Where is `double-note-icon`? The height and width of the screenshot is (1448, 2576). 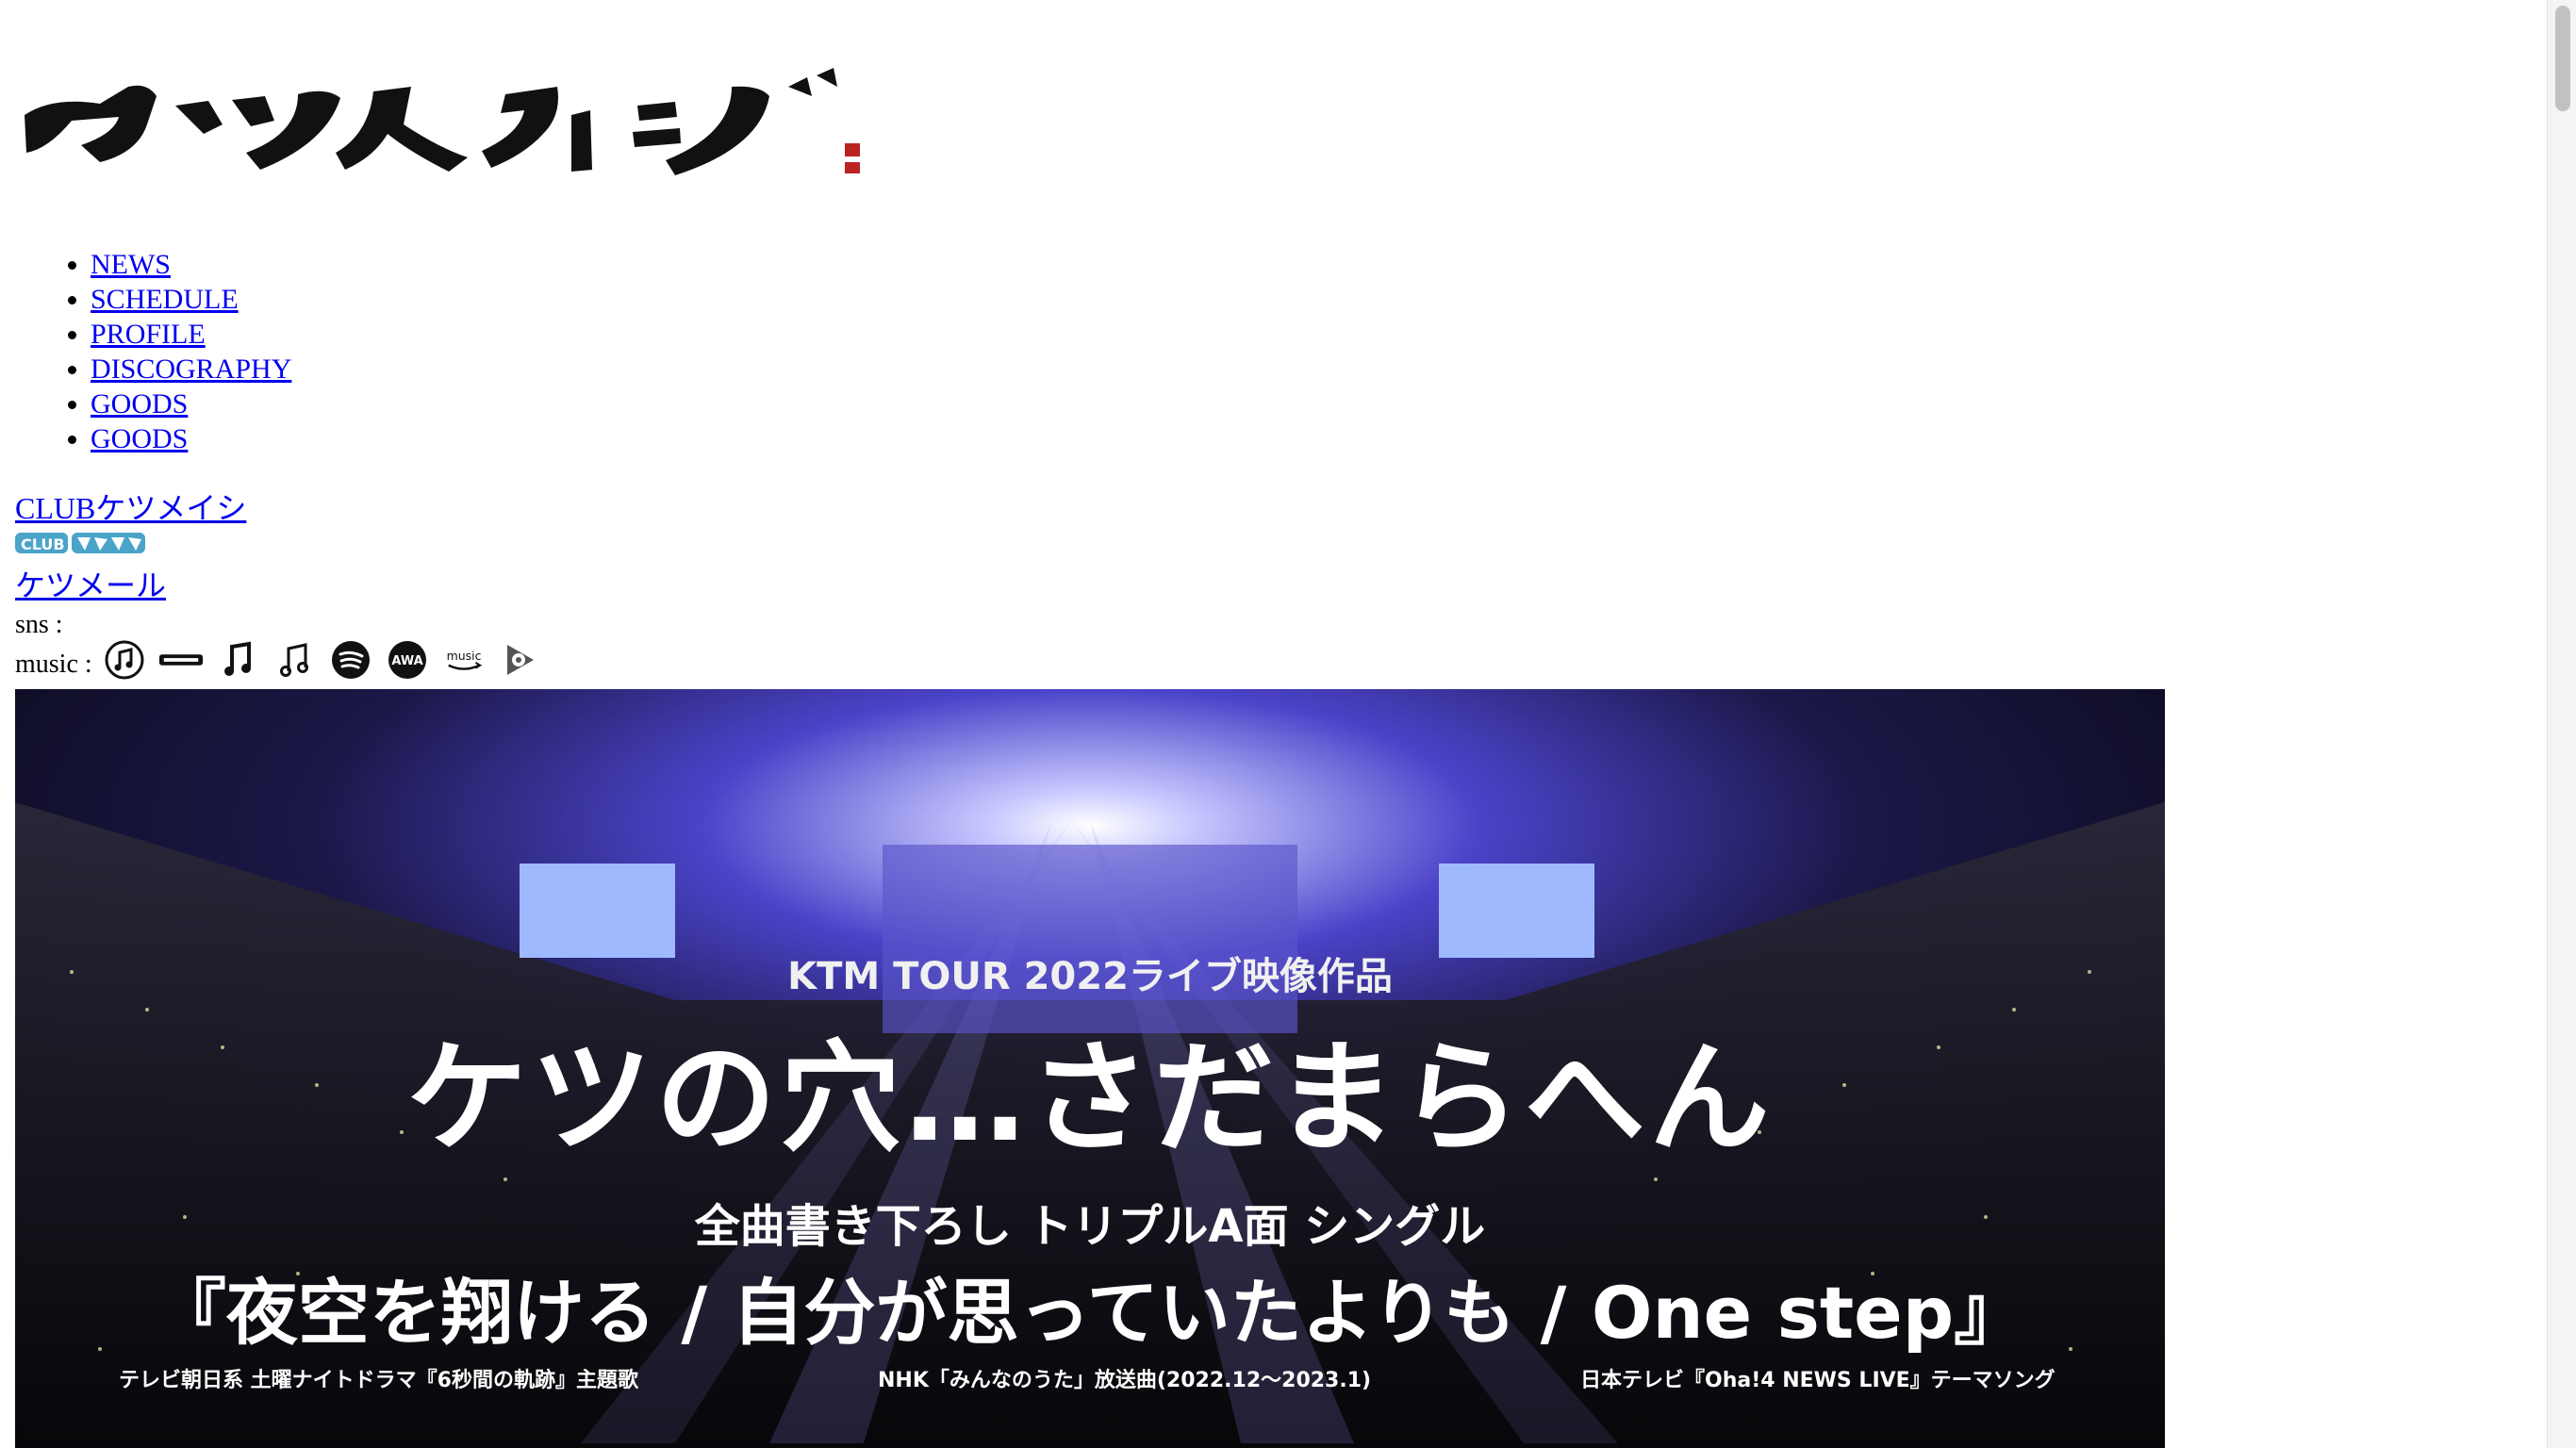
double-note-icon is located at coordinates (294, 660).